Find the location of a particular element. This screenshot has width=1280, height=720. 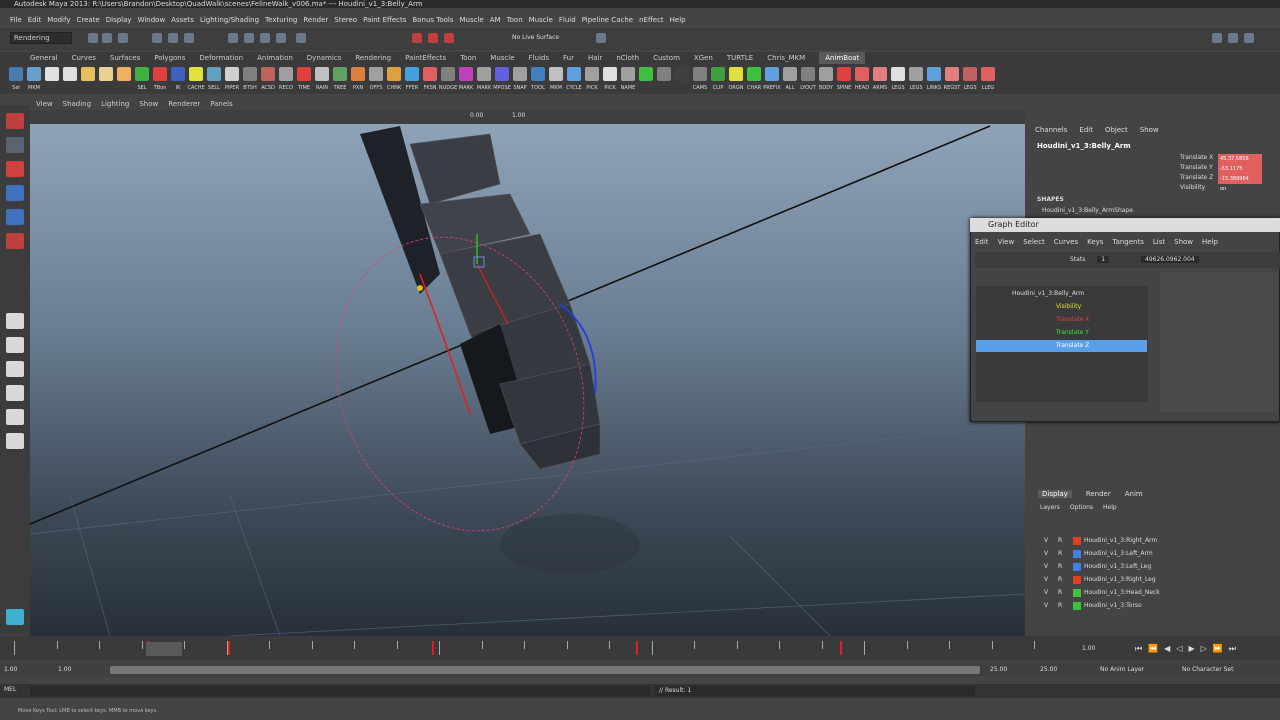

shelf-button-33: PICK is located at coordinates (610, 79).